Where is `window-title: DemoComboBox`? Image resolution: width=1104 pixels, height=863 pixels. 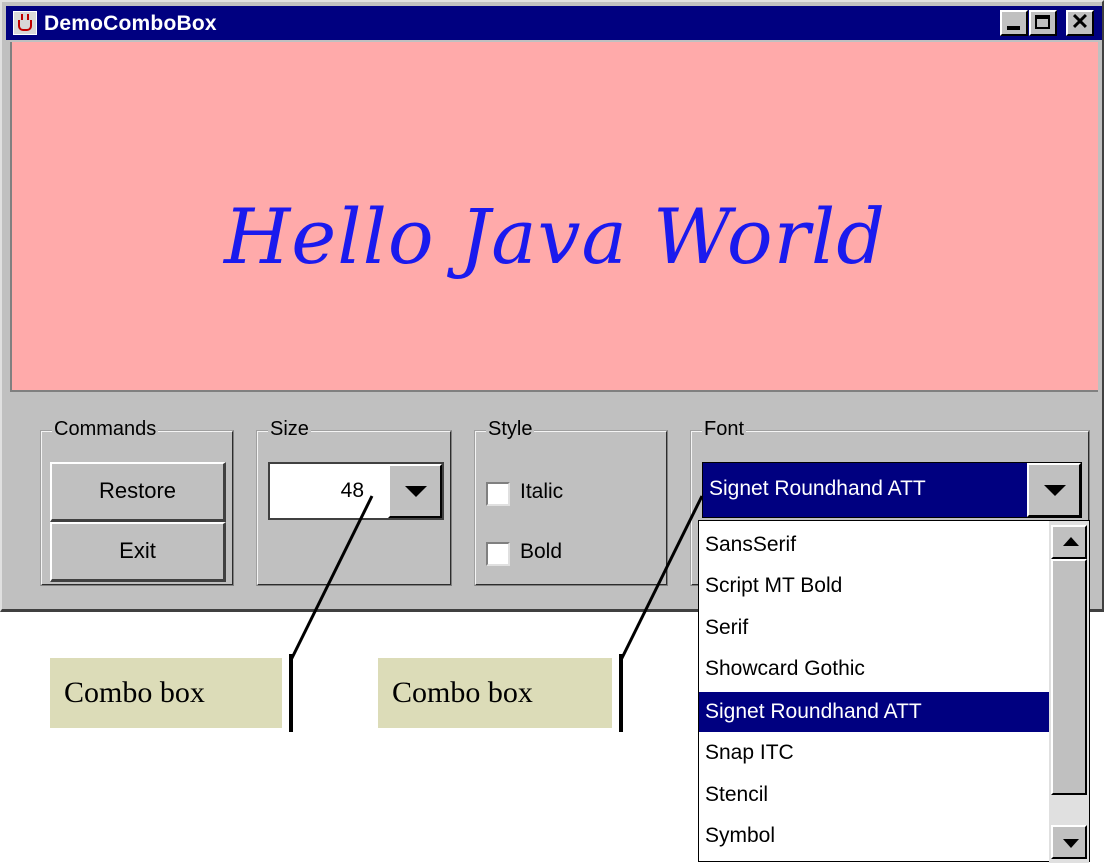 window-title: DemoComboBox is located at coordinates (130, 23).